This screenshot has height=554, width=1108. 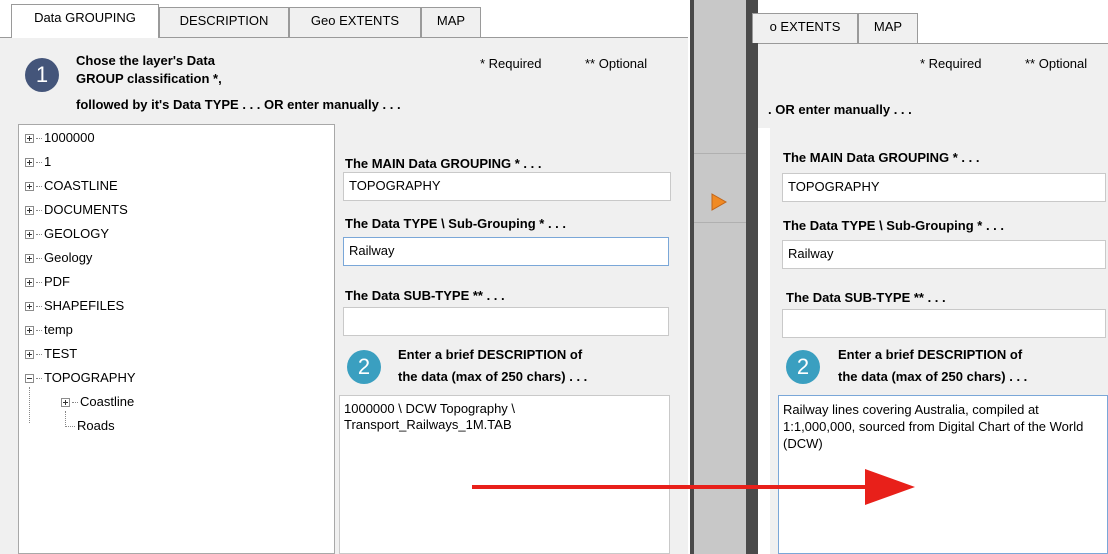 What do you see at coordinates (42, 75) in the screenshot?
I see `step-1-badge: 1` at bounding box center [42, 75].